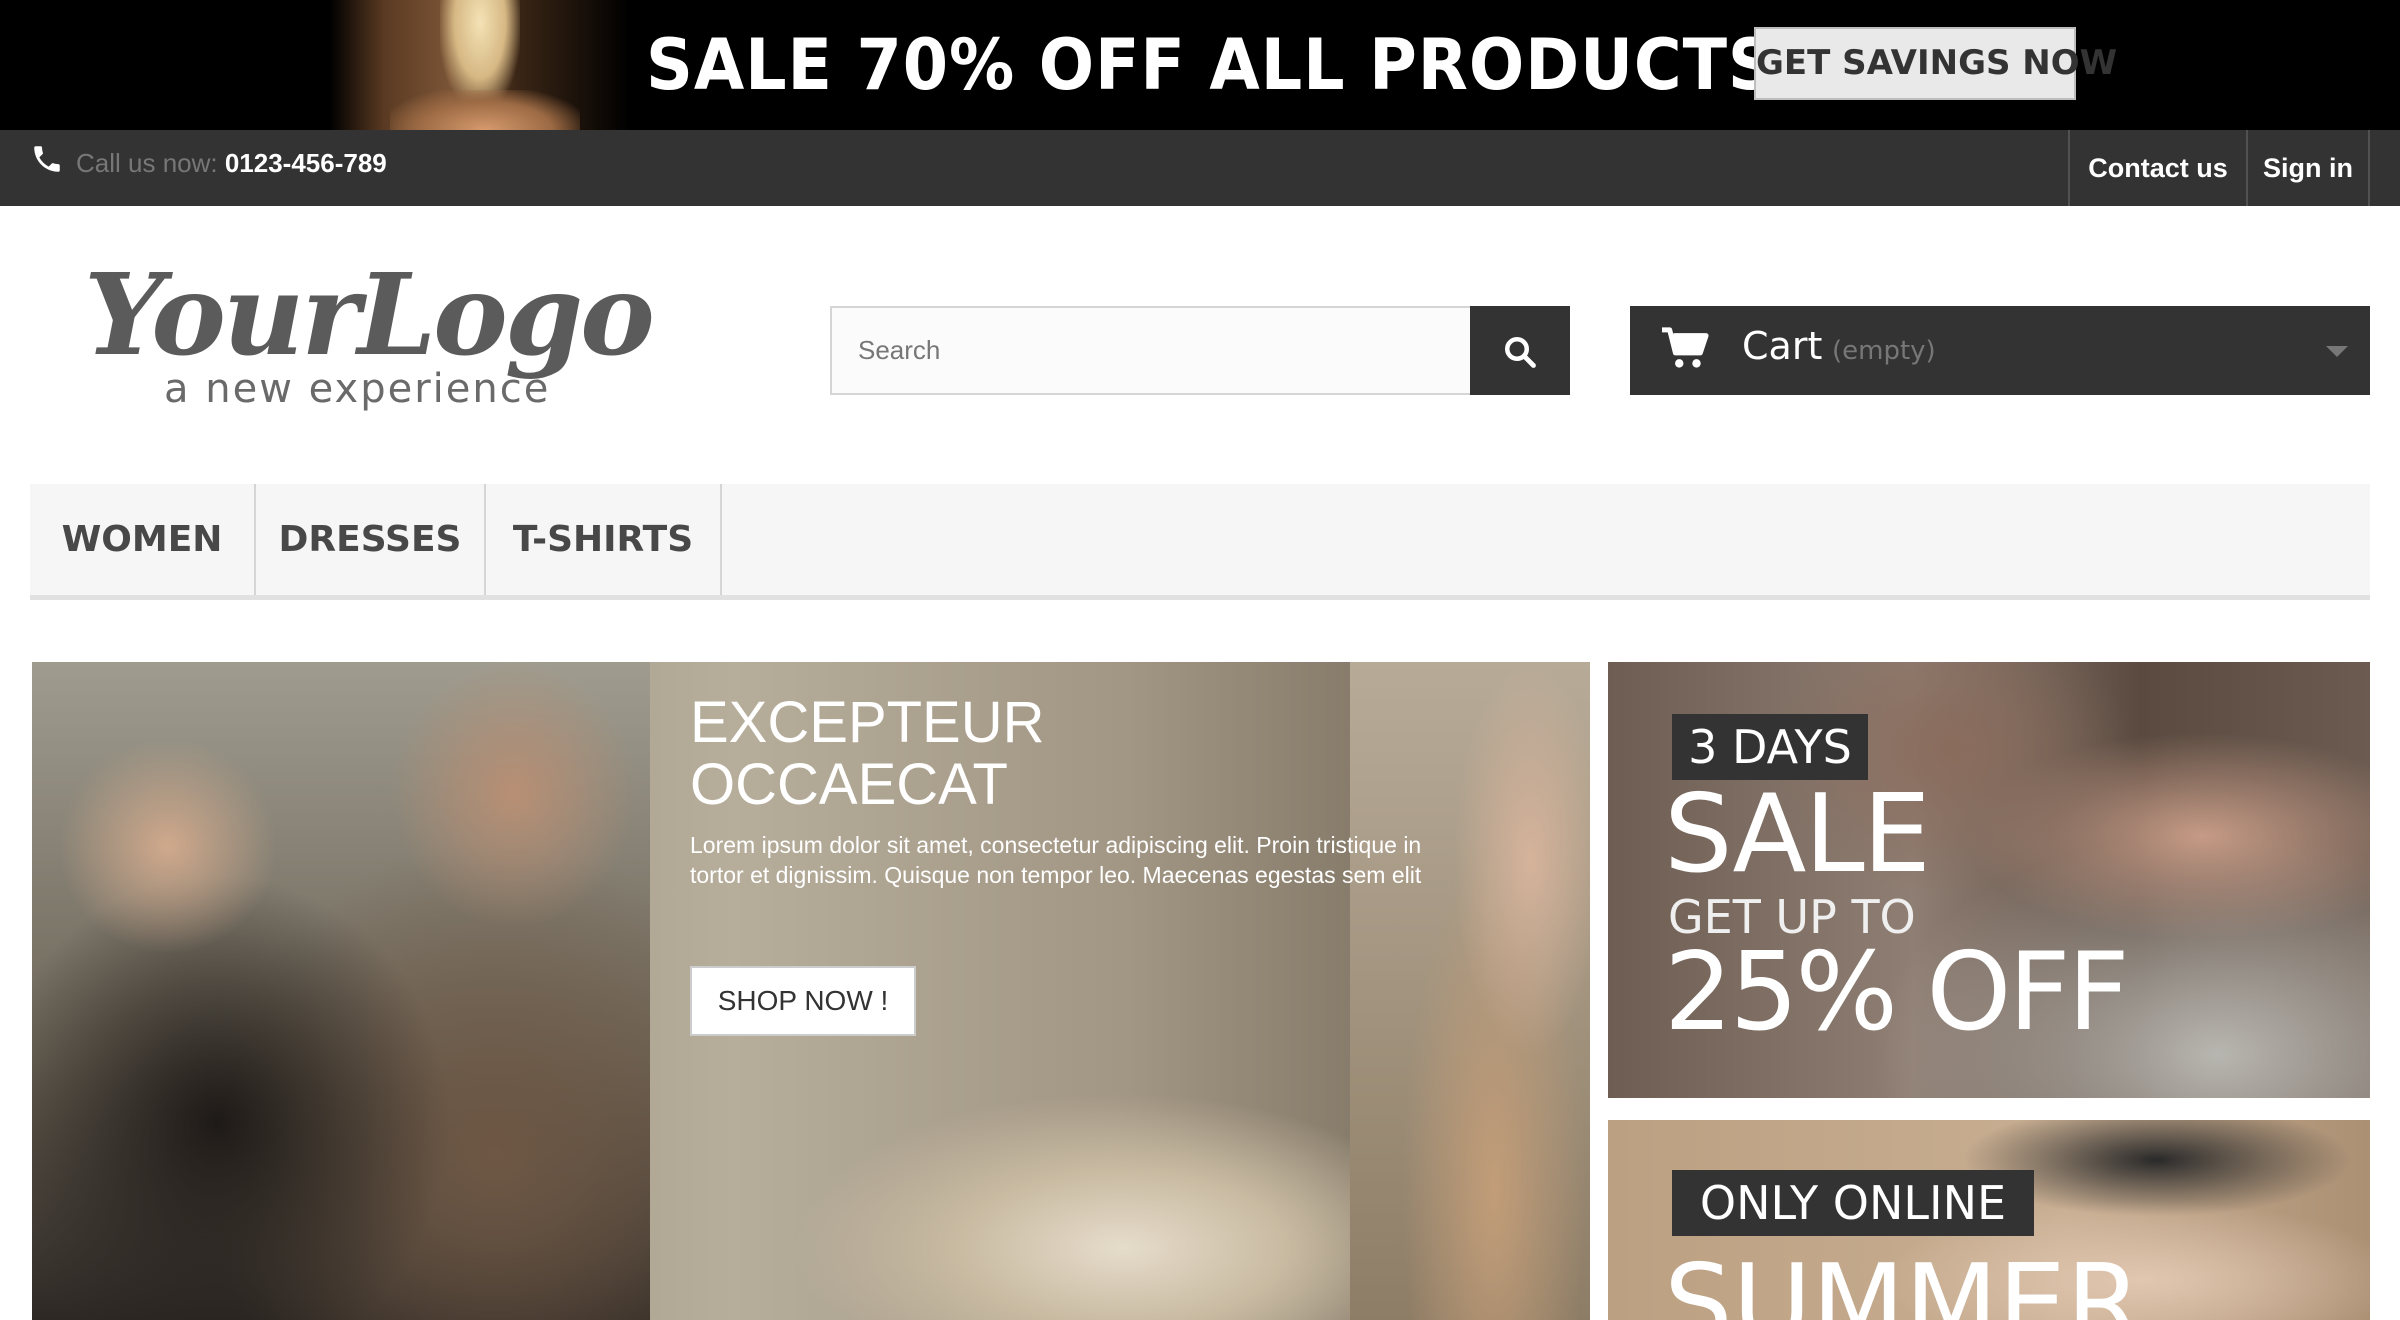 The height and width of the screenshot is (1320, 2400). I want to click on category-menu: WOMEN DRESSES T-SHIRTS, so click(1200, 542).